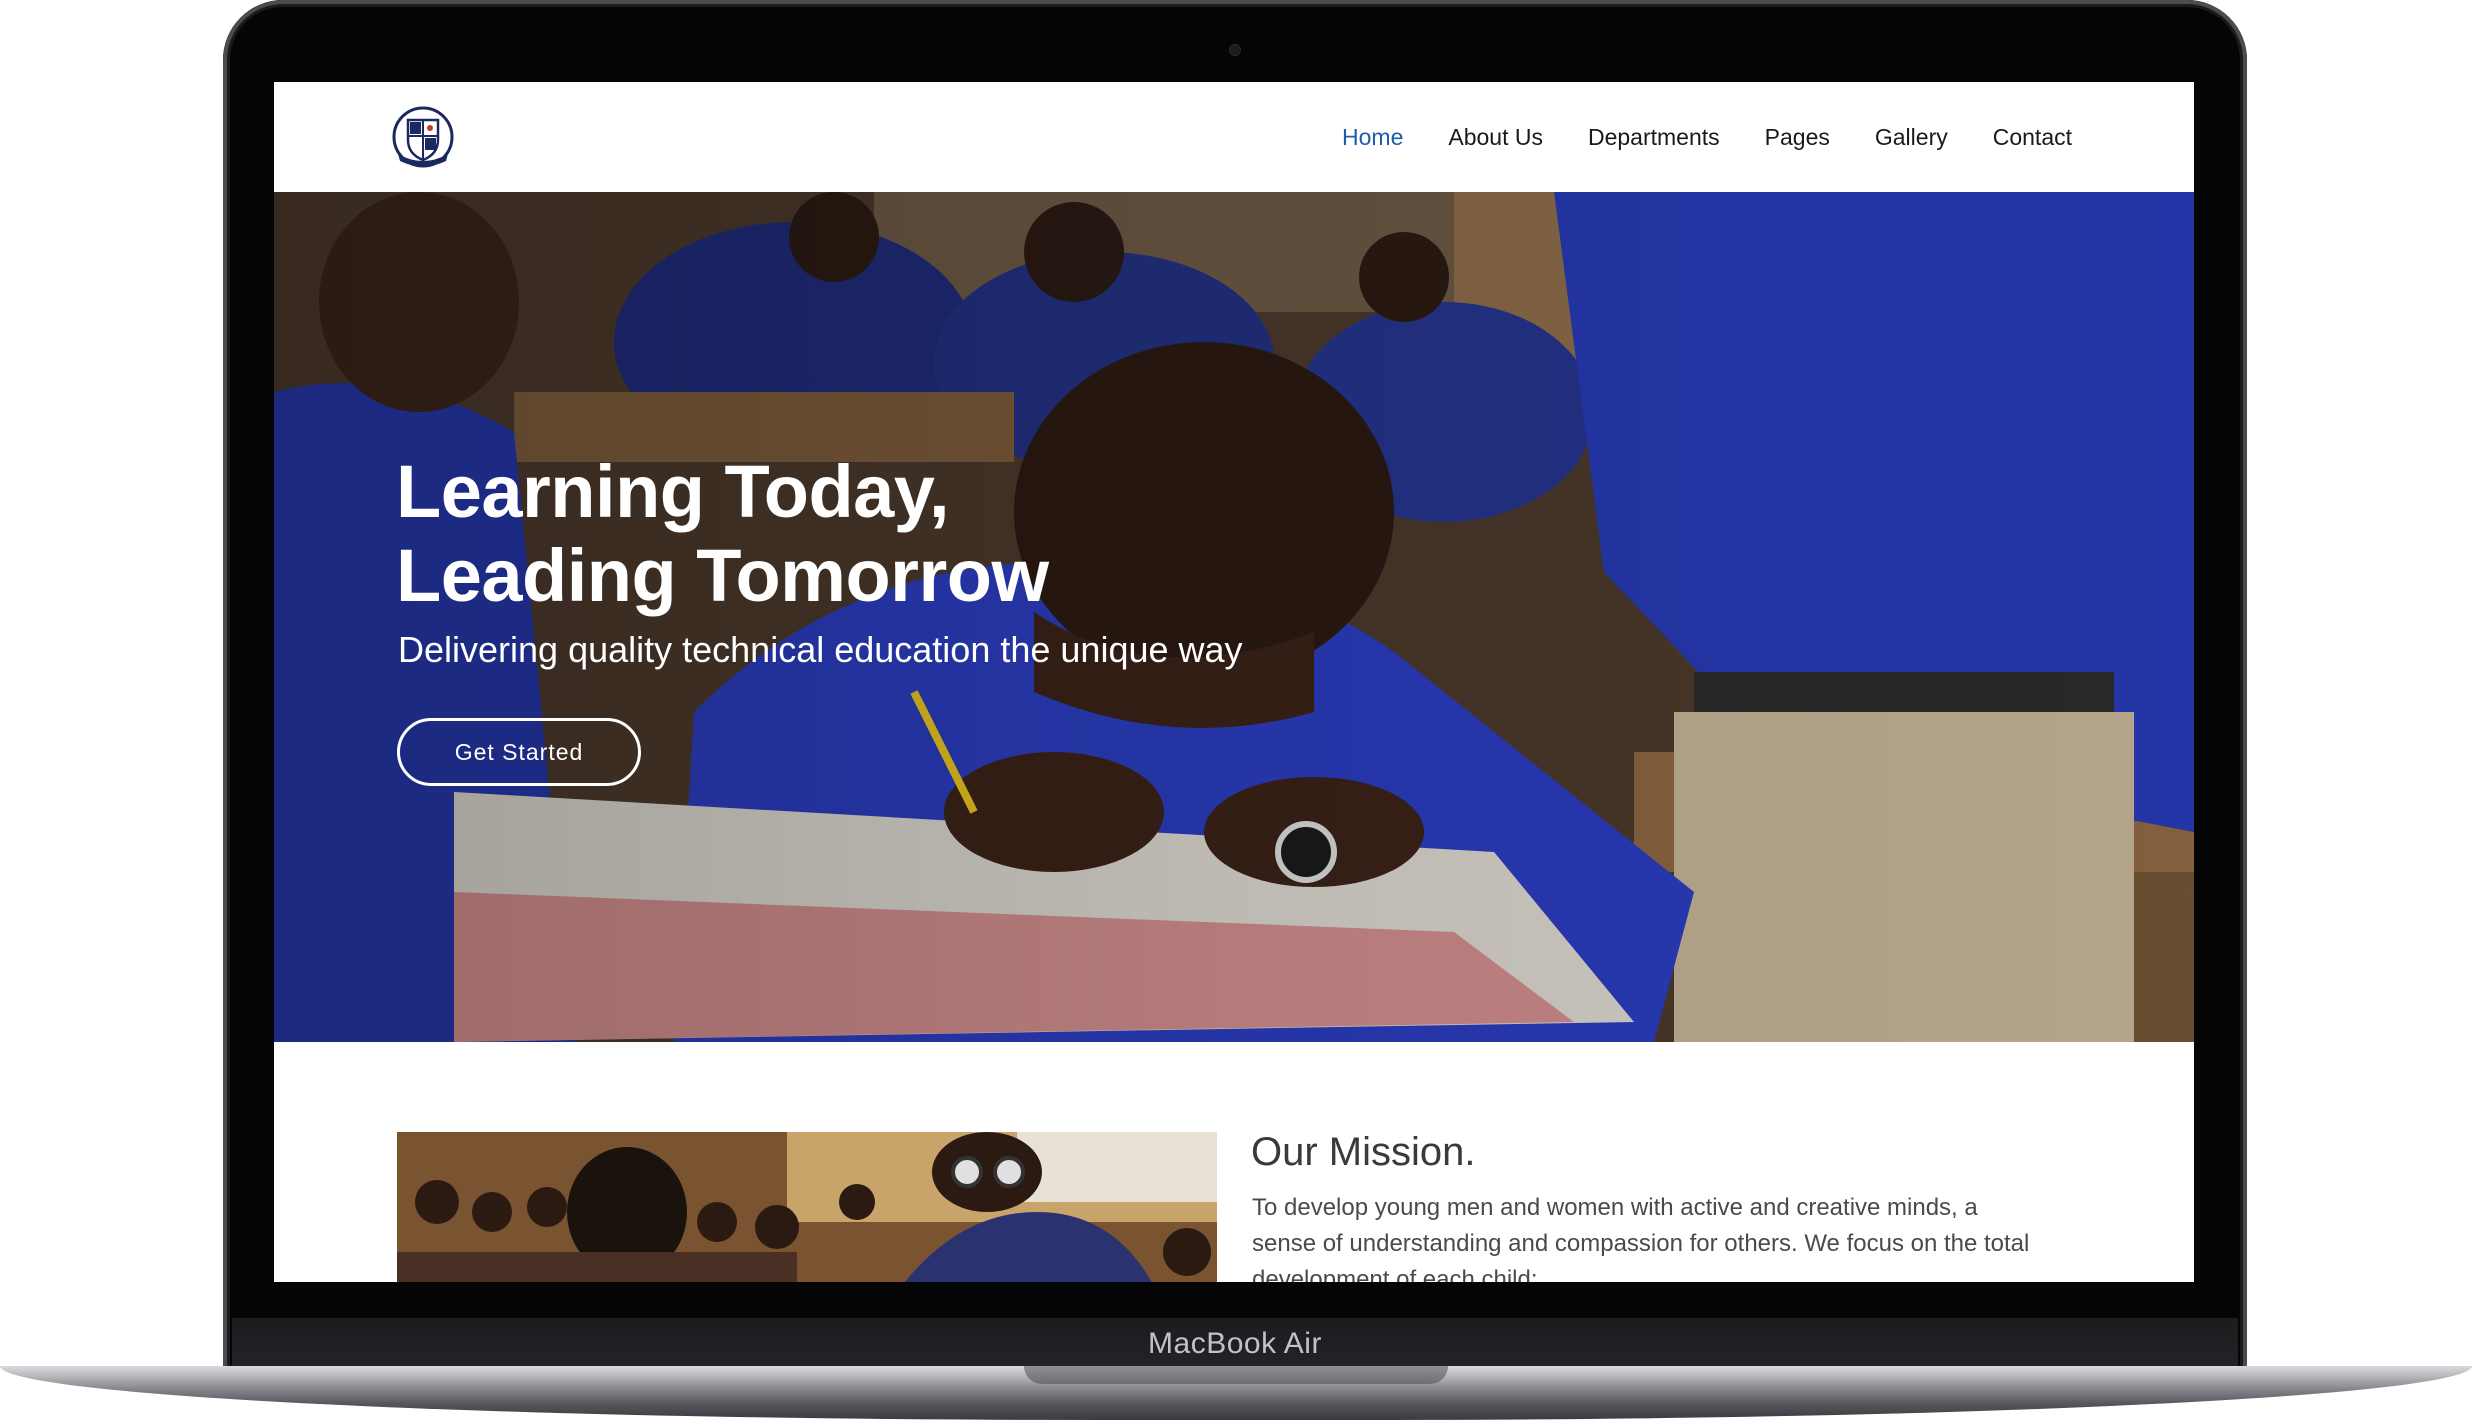  Describe the element at coordinates (673, 491) in the screenshot. I see `hero-title-line-1: Learning Today,` at that location.